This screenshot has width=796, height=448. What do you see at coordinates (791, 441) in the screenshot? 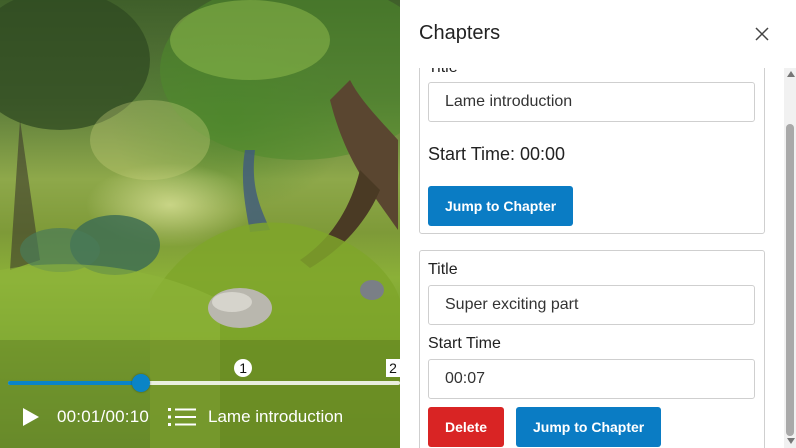
I see `scroll-down-arrow-icon` at bounding box center [791, 441].